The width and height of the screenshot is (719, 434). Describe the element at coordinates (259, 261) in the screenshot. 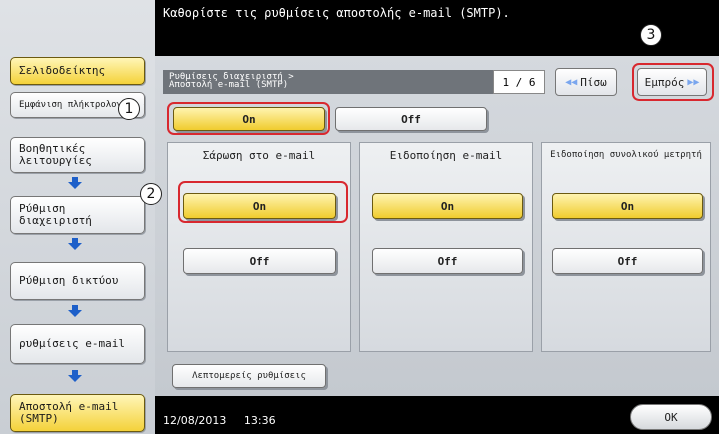

I see `scan-to-email-off-button: Off` at that location.